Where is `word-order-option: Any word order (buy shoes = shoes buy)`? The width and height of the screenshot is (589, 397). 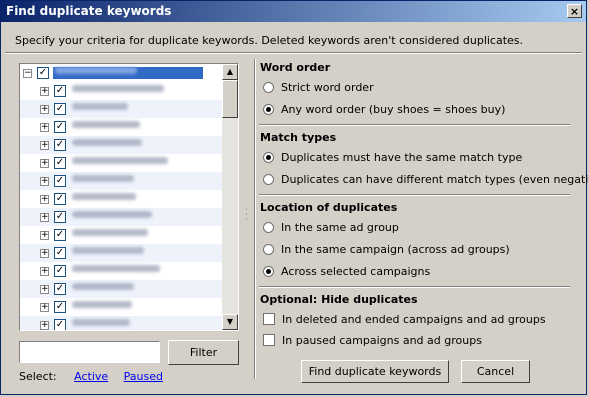 word-order-option: Any word order (buy shoes = shoes buy) is located at coordinates (384, 110).